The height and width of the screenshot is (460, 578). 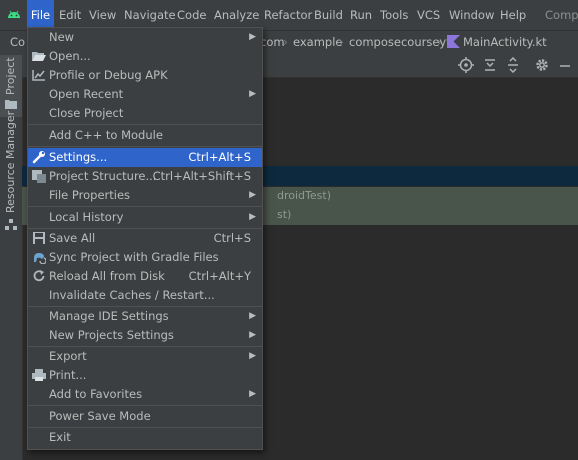 What do you see at coordinates (145, 37) in the screenshot?
I see `menu-item-new: New ▶` at bounding box center [145, 37].